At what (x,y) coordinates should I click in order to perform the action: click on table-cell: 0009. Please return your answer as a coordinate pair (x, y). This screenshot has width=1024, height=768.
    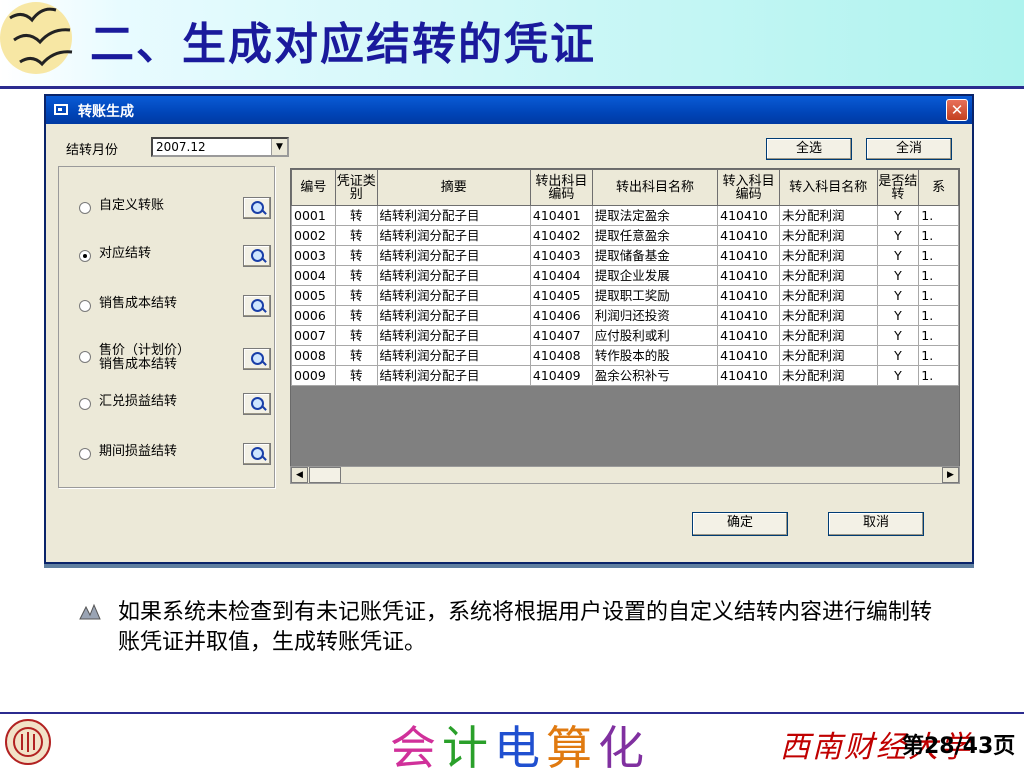
    Looking at the image, I should click on (313, 375).